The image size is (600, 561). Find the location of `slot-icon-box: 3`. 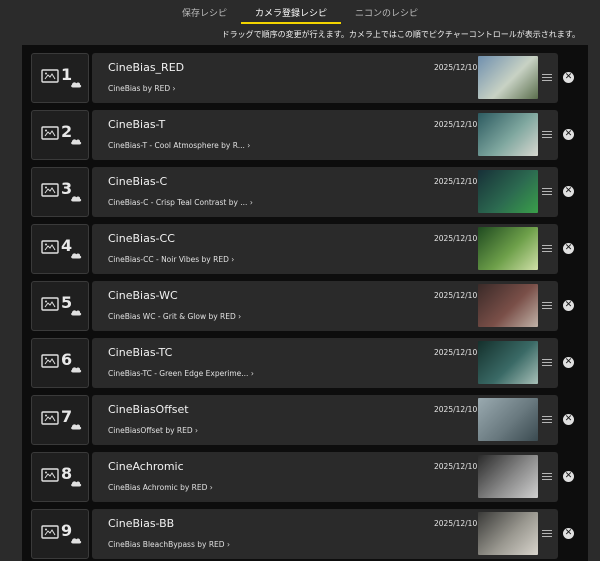

slot-icon-box: 3 is located at coordinates (60, 192).